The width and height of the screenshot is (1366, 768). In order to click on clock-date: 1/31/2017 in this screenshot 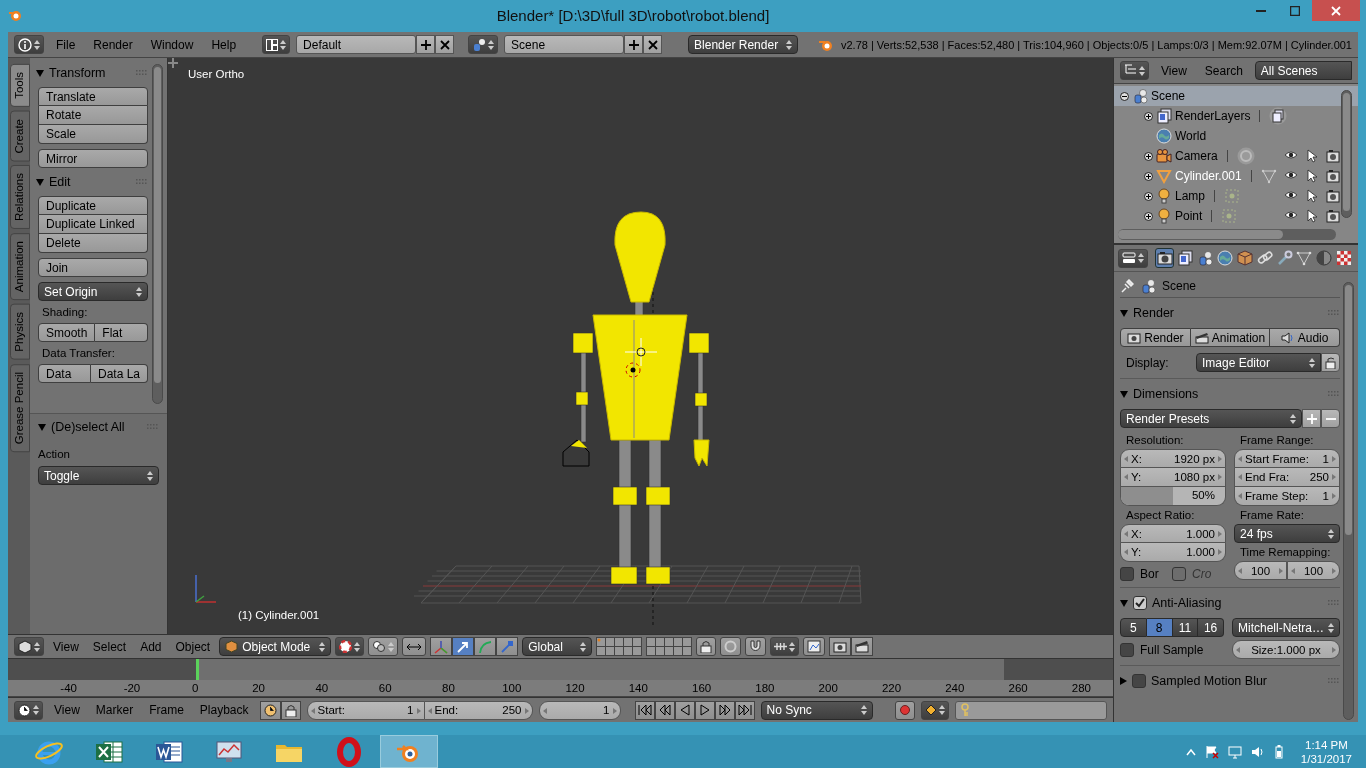, I will do `click(1326, 758)`.